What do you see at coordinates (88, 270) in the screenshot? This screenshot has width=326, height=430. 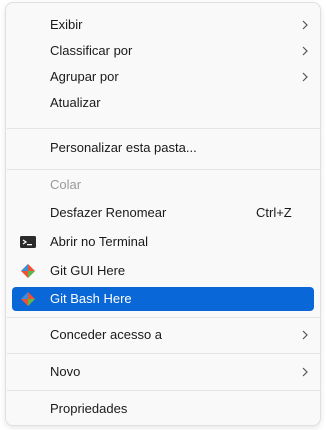 I see `menu-item-label: Git GUI Here` at bounding box center [88, 270].